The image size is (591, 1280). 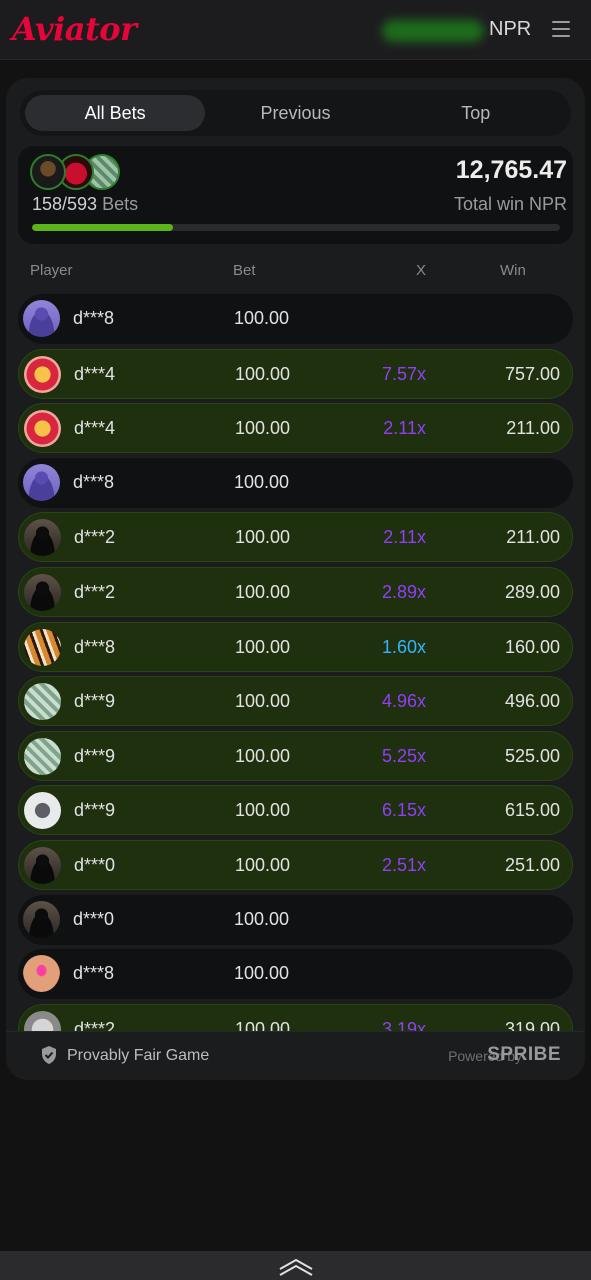 I want to click on column-header-player: Player, so click(x=51, y=270).